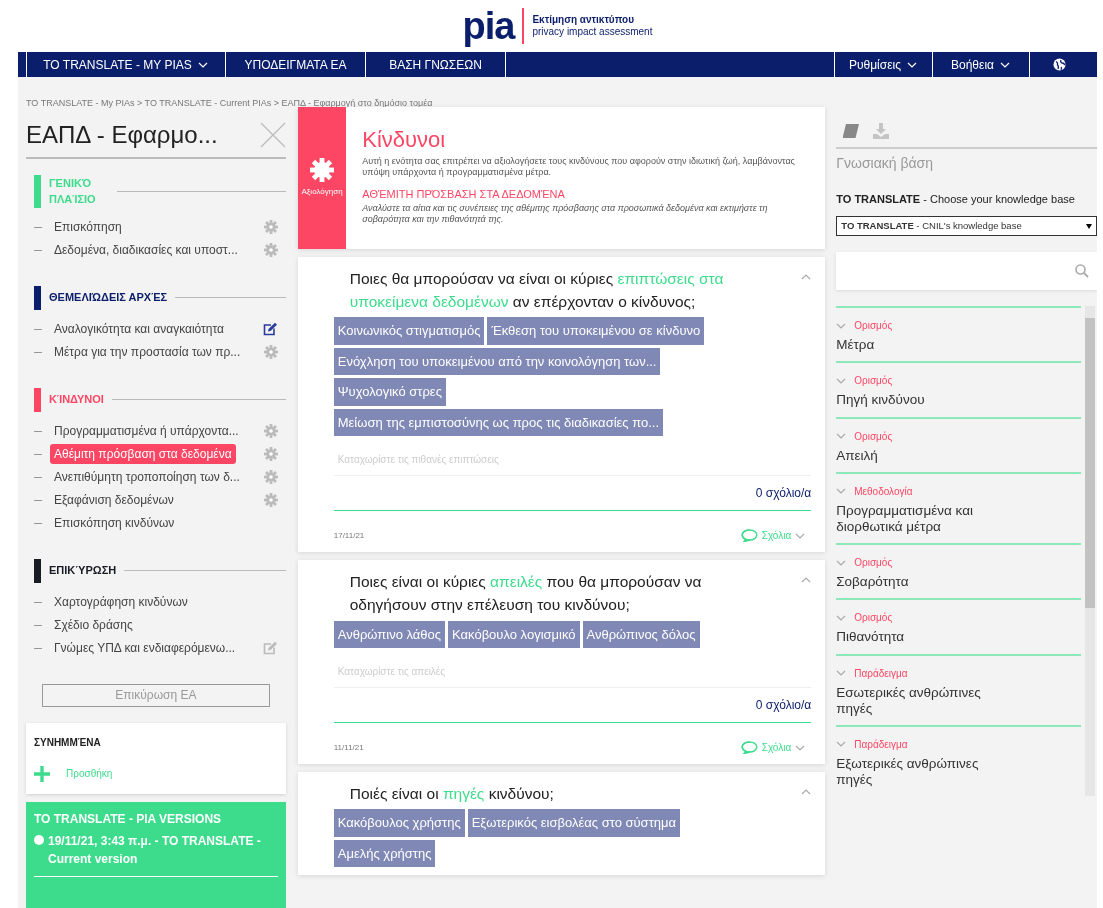  I want to click on section-badge: Αξιολόγηση, so click(322, 177).